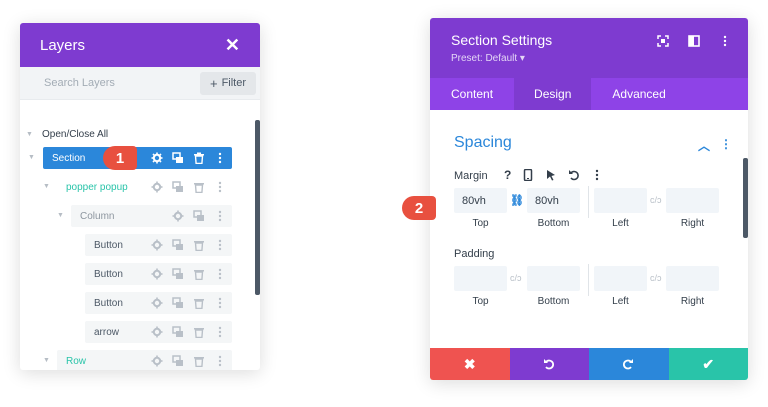 The height and width of the screenshot is (407, 768). Describe the element at coordinates (122, 83) in the screenshot. I see `search-layers-input` at that location.